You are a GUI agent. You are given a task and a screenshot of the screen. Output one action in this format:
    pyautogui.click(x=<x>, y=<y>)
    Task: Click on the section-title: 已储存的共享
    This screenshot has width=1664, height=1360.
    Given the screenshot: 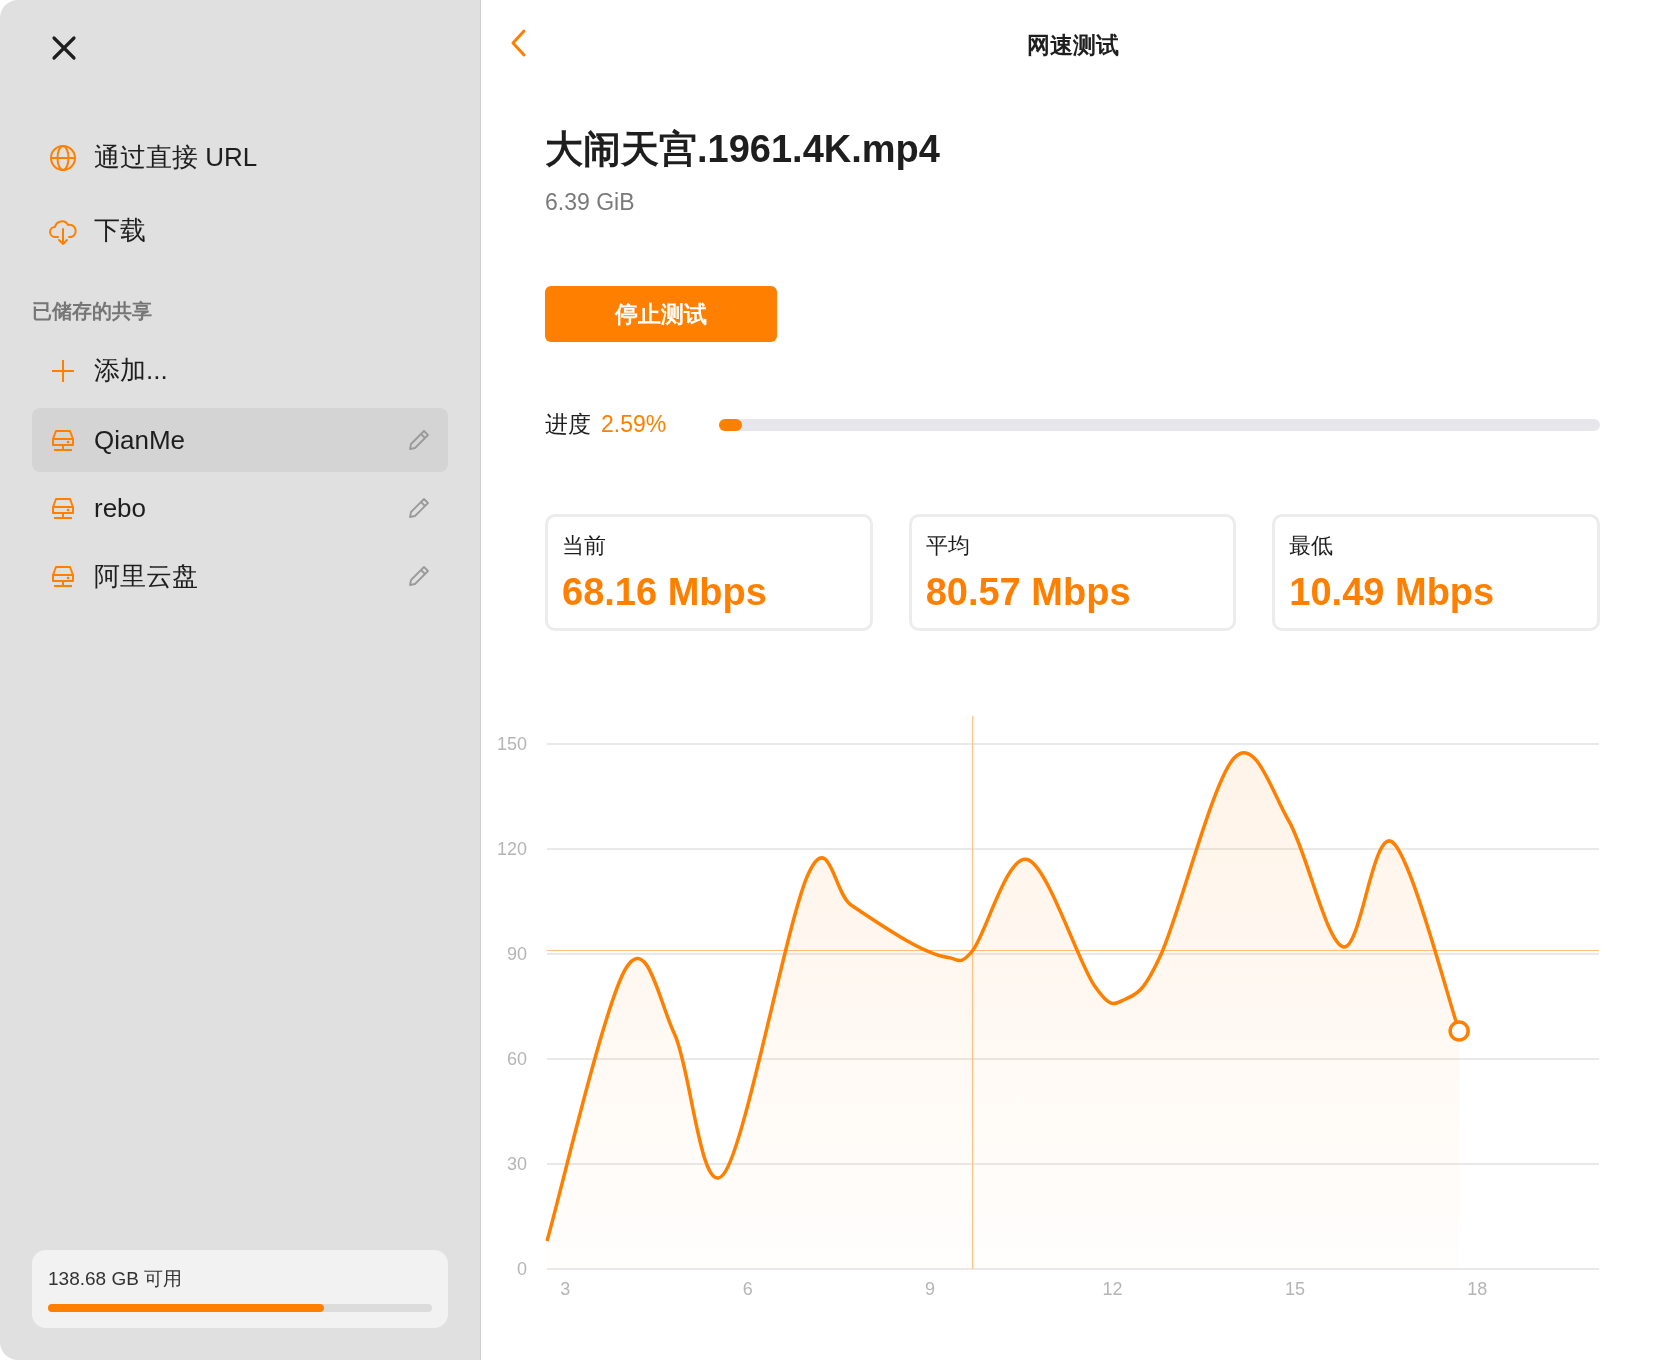 What is the action you would take?
    pyautogui.click(x=92, y=311)
    